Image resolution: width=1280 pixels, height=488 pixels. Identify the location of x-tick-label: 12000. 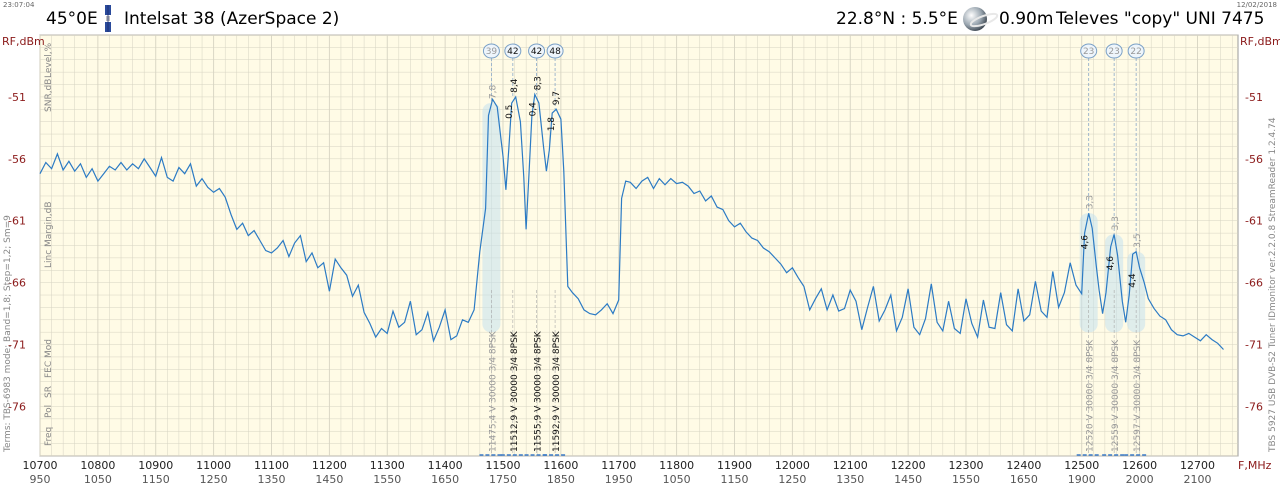
(792, 465).